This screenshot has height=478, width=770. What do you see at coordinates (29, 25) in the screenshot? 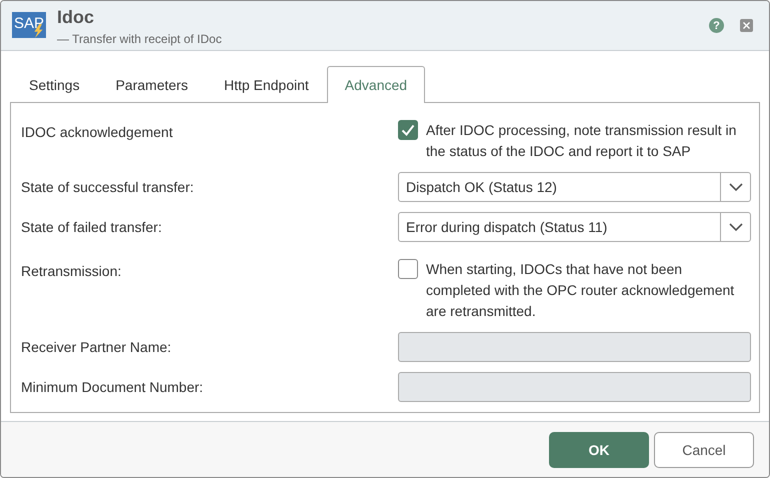
I see `logo: SAP` at bounding box center [29, 25].